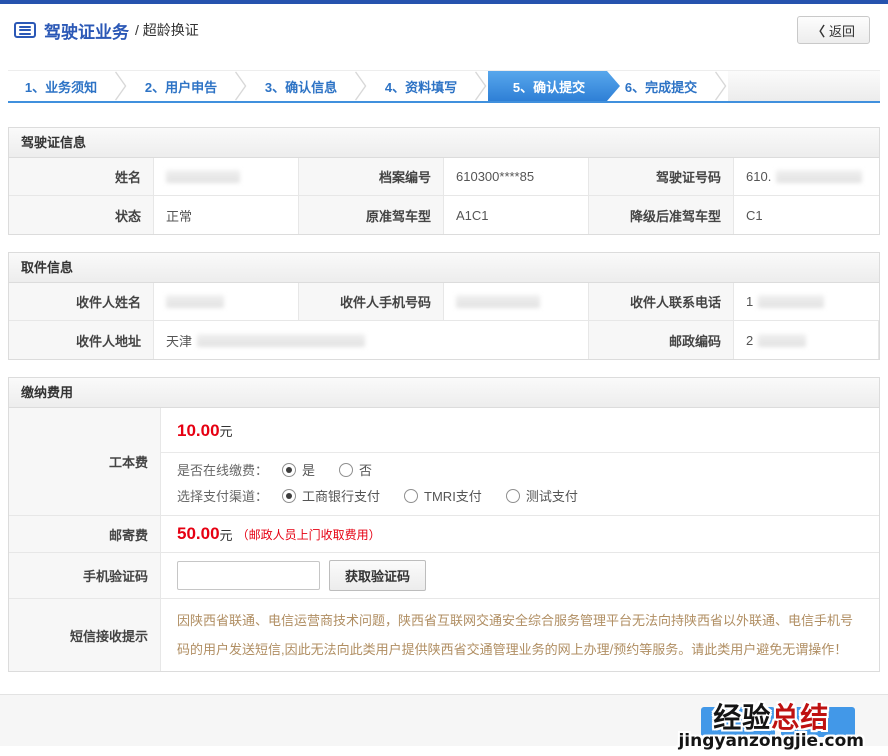 Image resolution: width=888 pixels, height=756 pixels. What do you see at coordinates (806, 302) in the screenshot?
I see `recipient-phone-value: 1` at bounding box center [806, 302].